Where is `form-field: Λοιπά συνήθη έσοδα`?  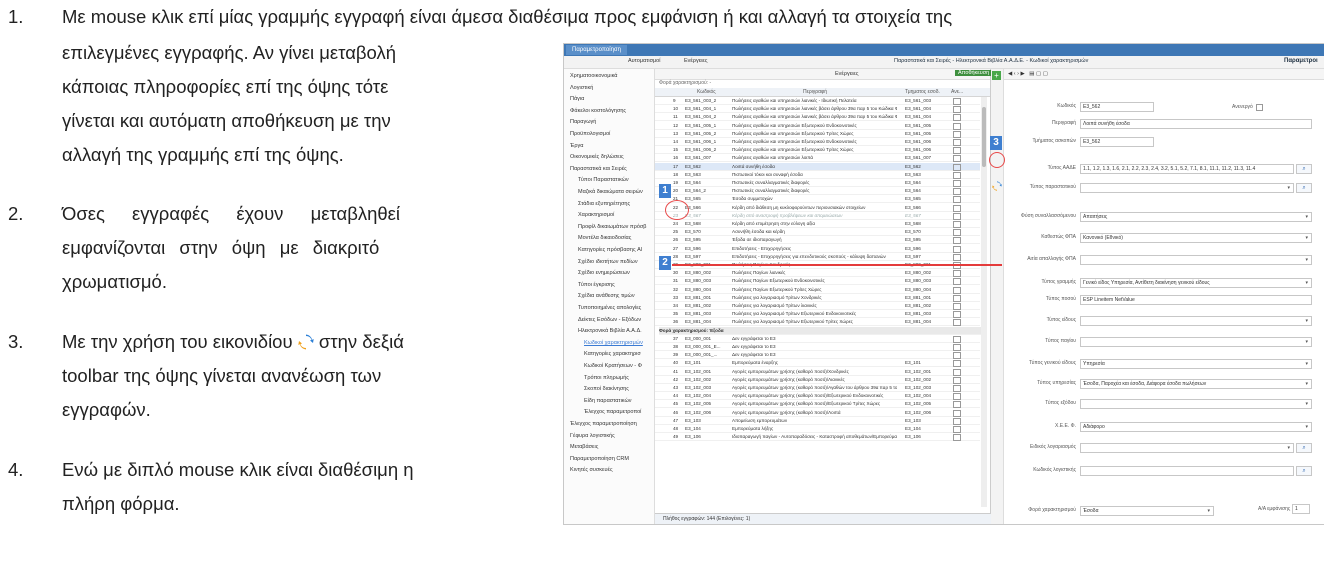 form-field: Λοιπά συνήθη έσοδα is located at coordinates (1196, 124).